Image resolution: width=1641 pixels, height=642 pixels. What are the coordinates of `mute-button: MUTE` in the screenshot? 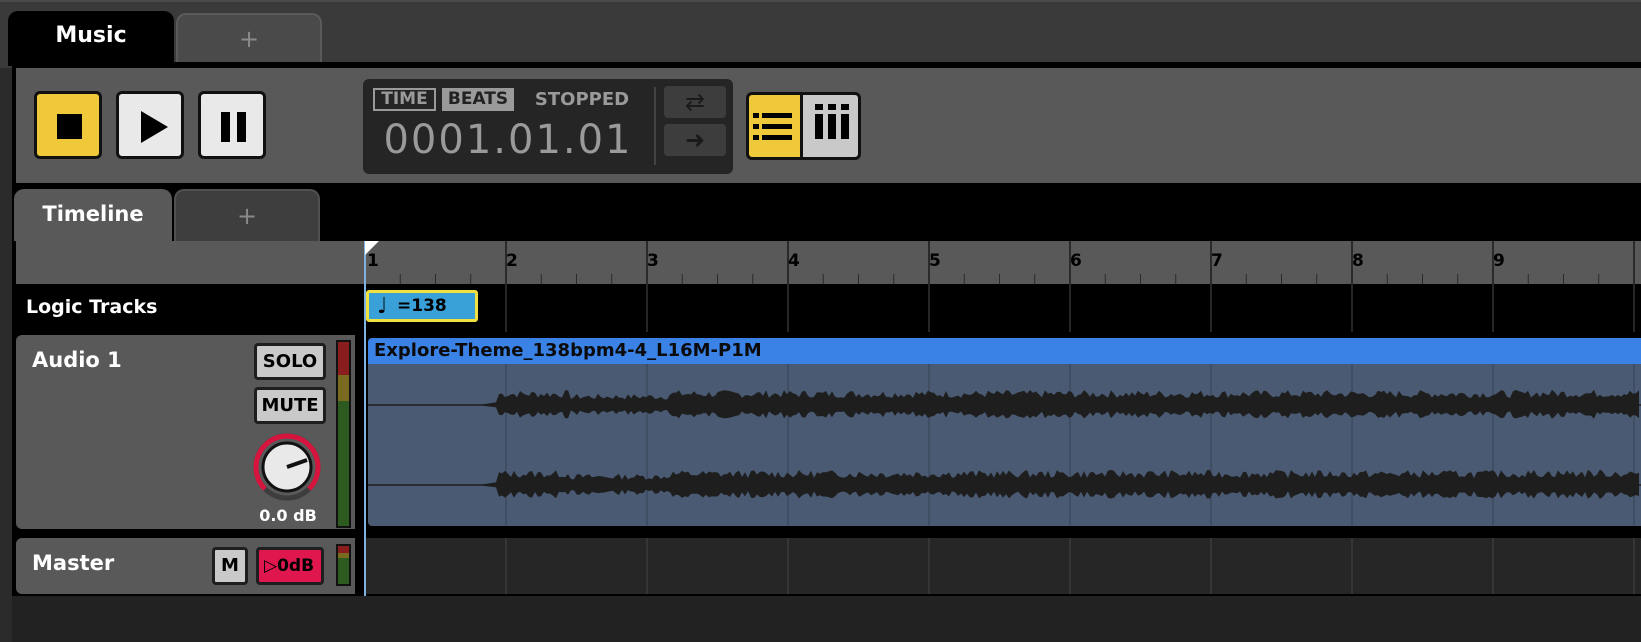 It's located at (290, 405).